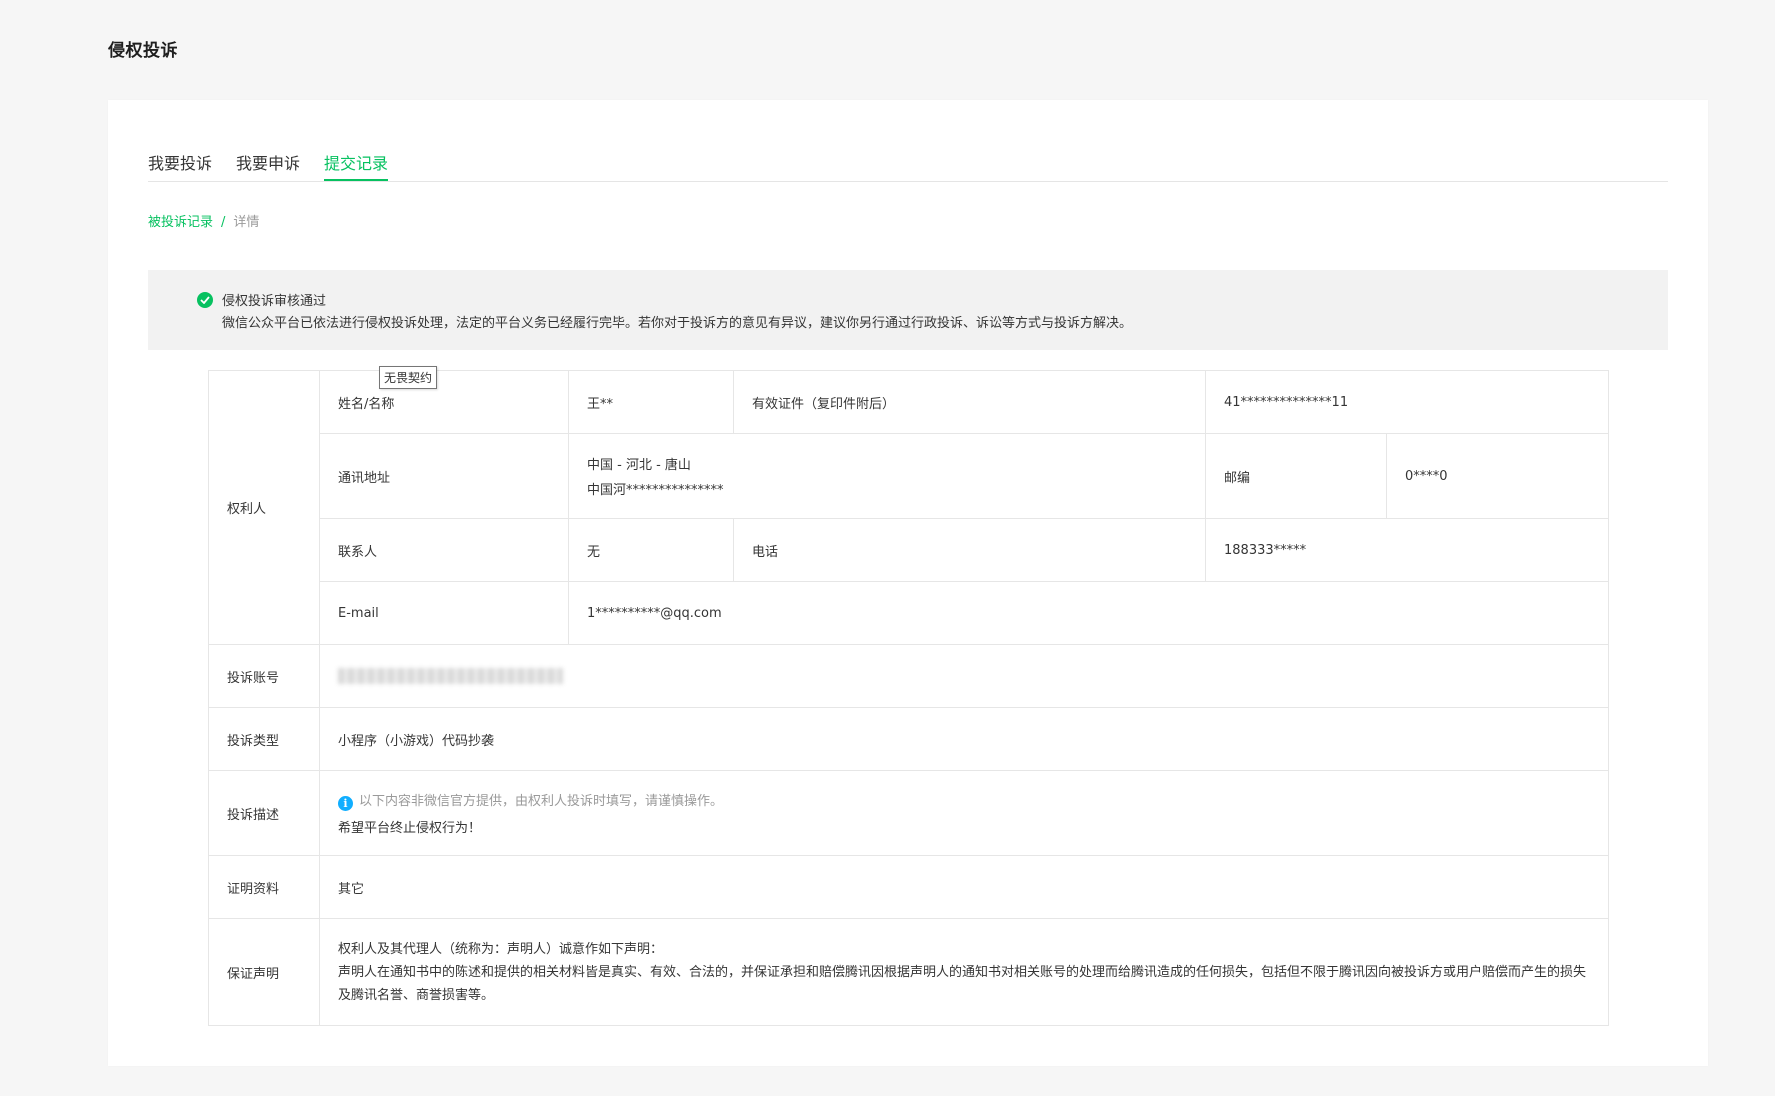 The width and height of the screenshot is (1775, 1096). Describe the element at coordinates (655, 490) in the screenshot. I see `address-line-2: 中国河***************` at that location.